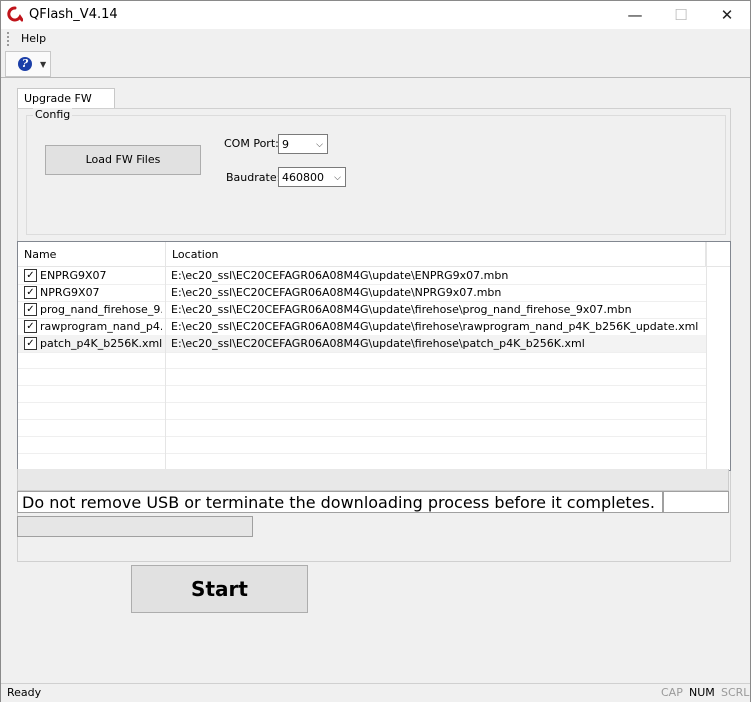  I want to click on window-title: QFlash_V4.14, so click(73, 14).